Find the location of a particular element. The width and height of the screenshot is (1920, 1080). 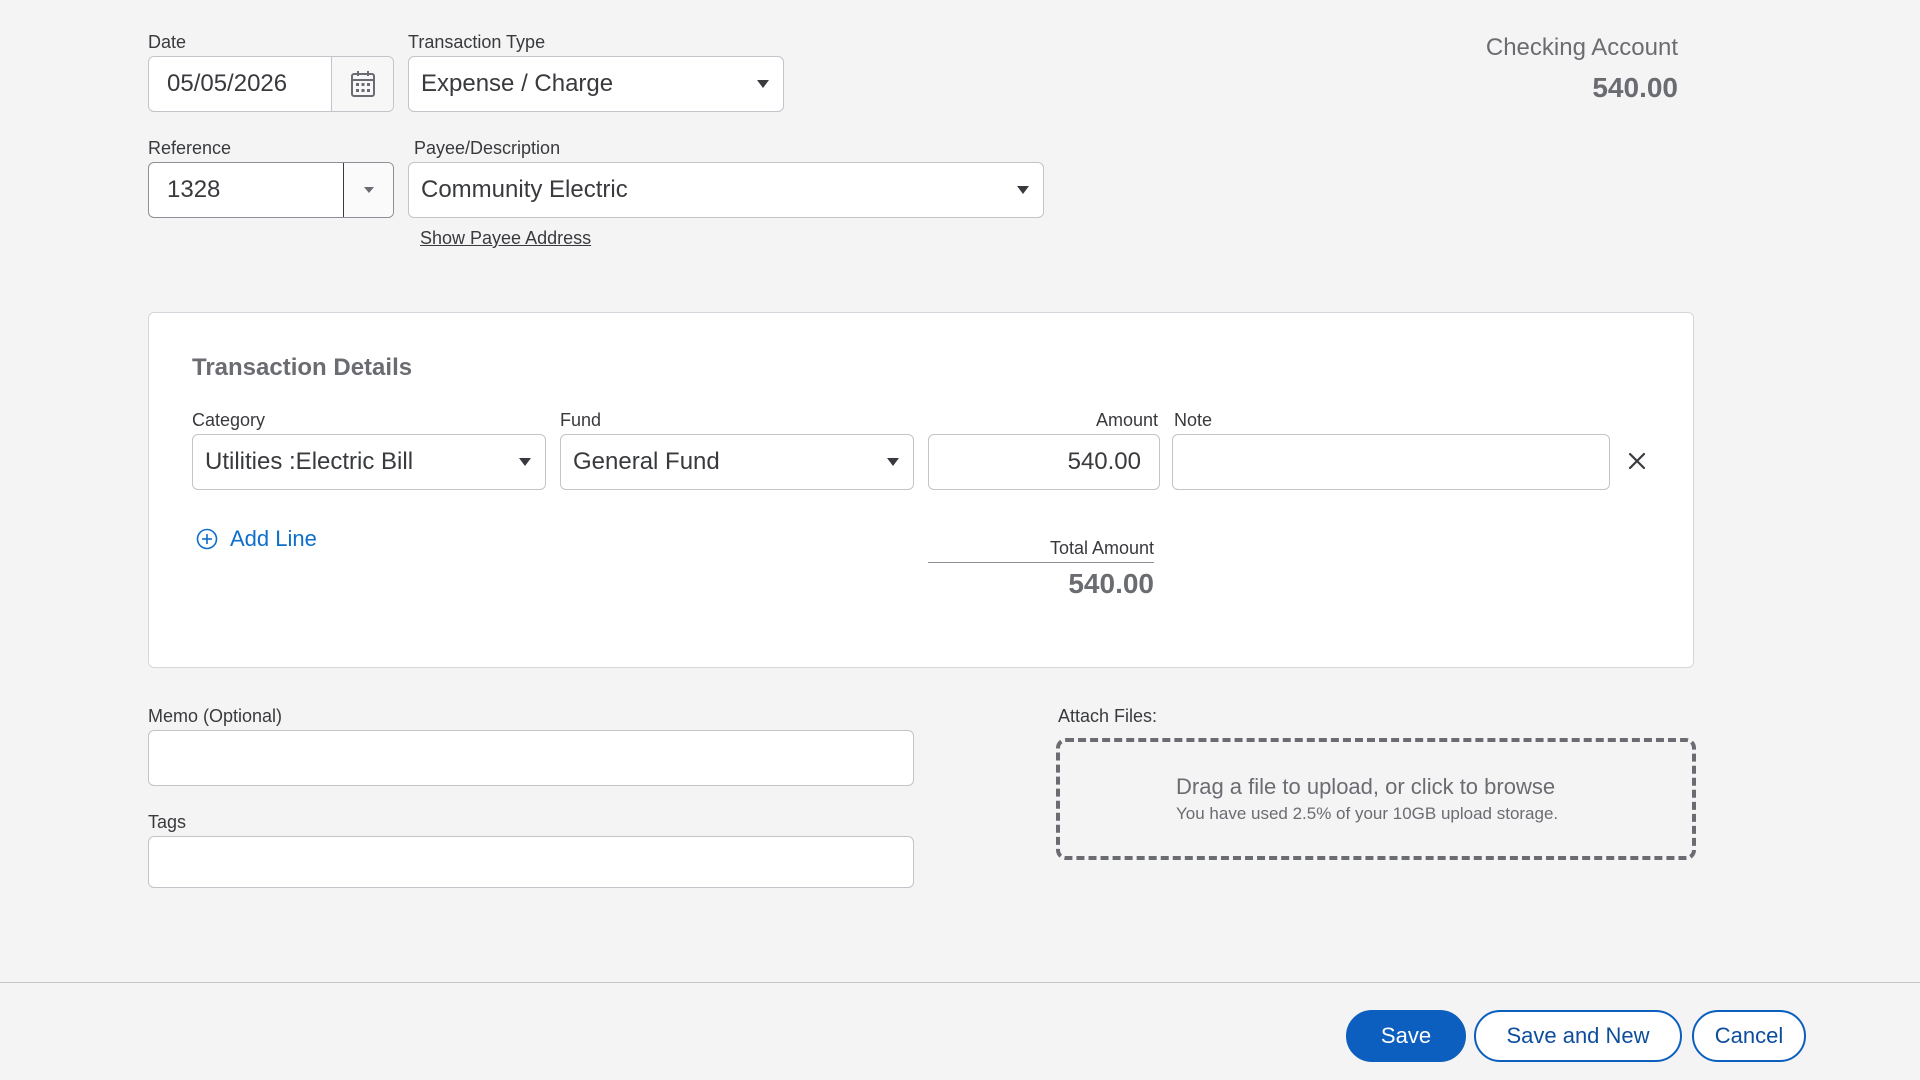

payee-select: Community Electric is located at coordinates (726, 190).